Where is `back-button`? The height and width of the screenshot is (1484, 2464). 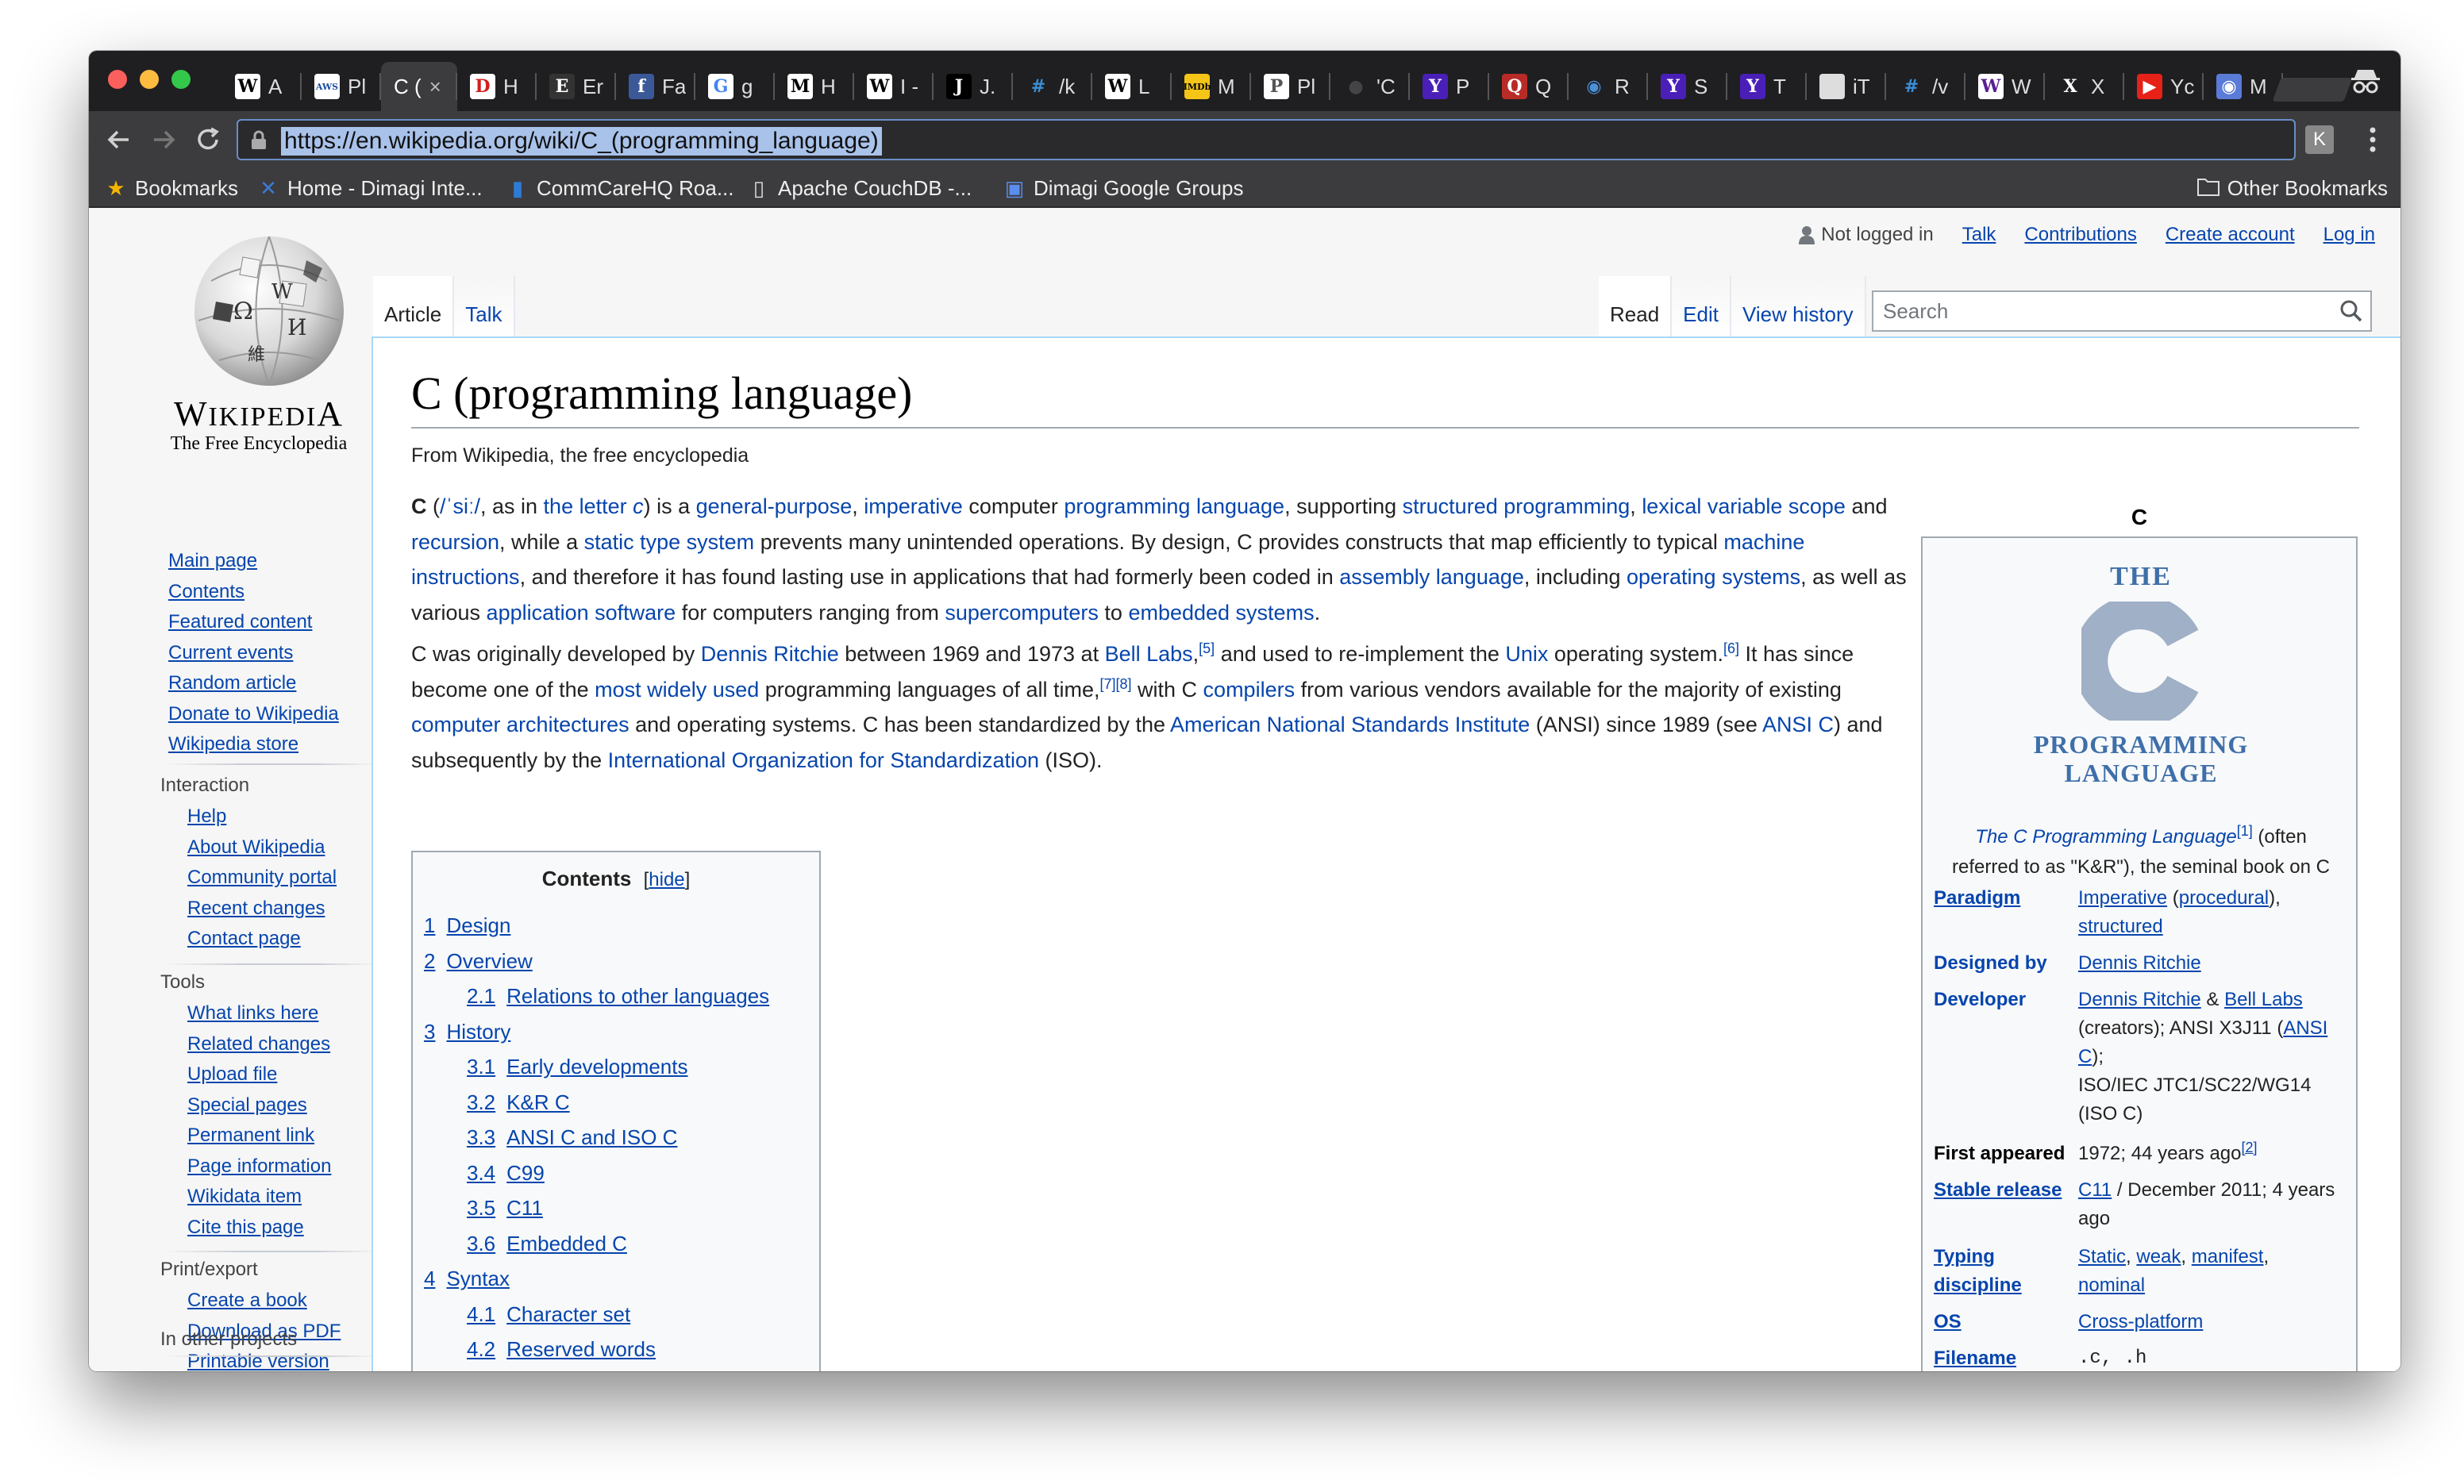
back-button is located at coordinates (119, 139).